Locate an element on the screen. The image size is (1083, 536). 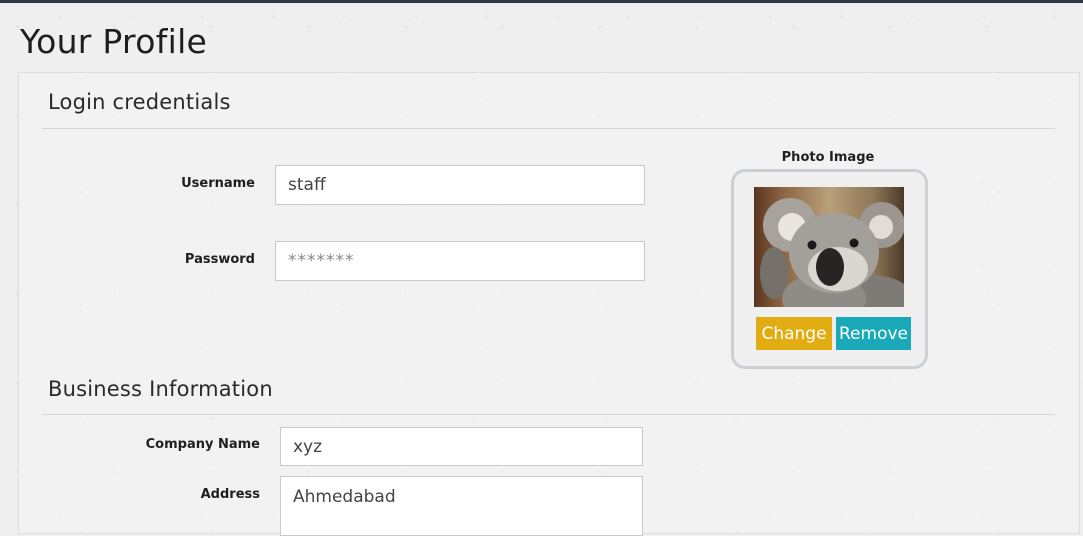
business-information-heading: Business Information is located at coordinates (160, 389).